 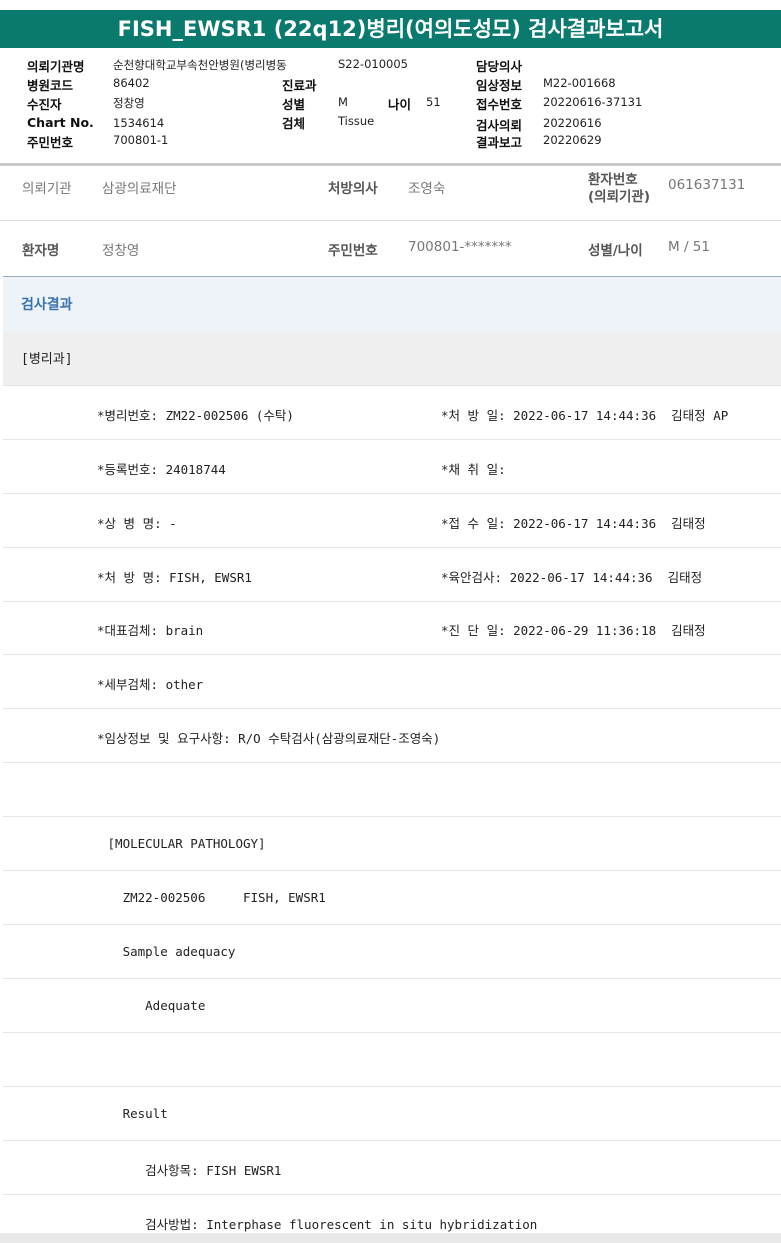 What do you see at coordinates (41, 251) in the screenshot?
I see `patient-name-label: 환자명` at bounding box center [41, 251].